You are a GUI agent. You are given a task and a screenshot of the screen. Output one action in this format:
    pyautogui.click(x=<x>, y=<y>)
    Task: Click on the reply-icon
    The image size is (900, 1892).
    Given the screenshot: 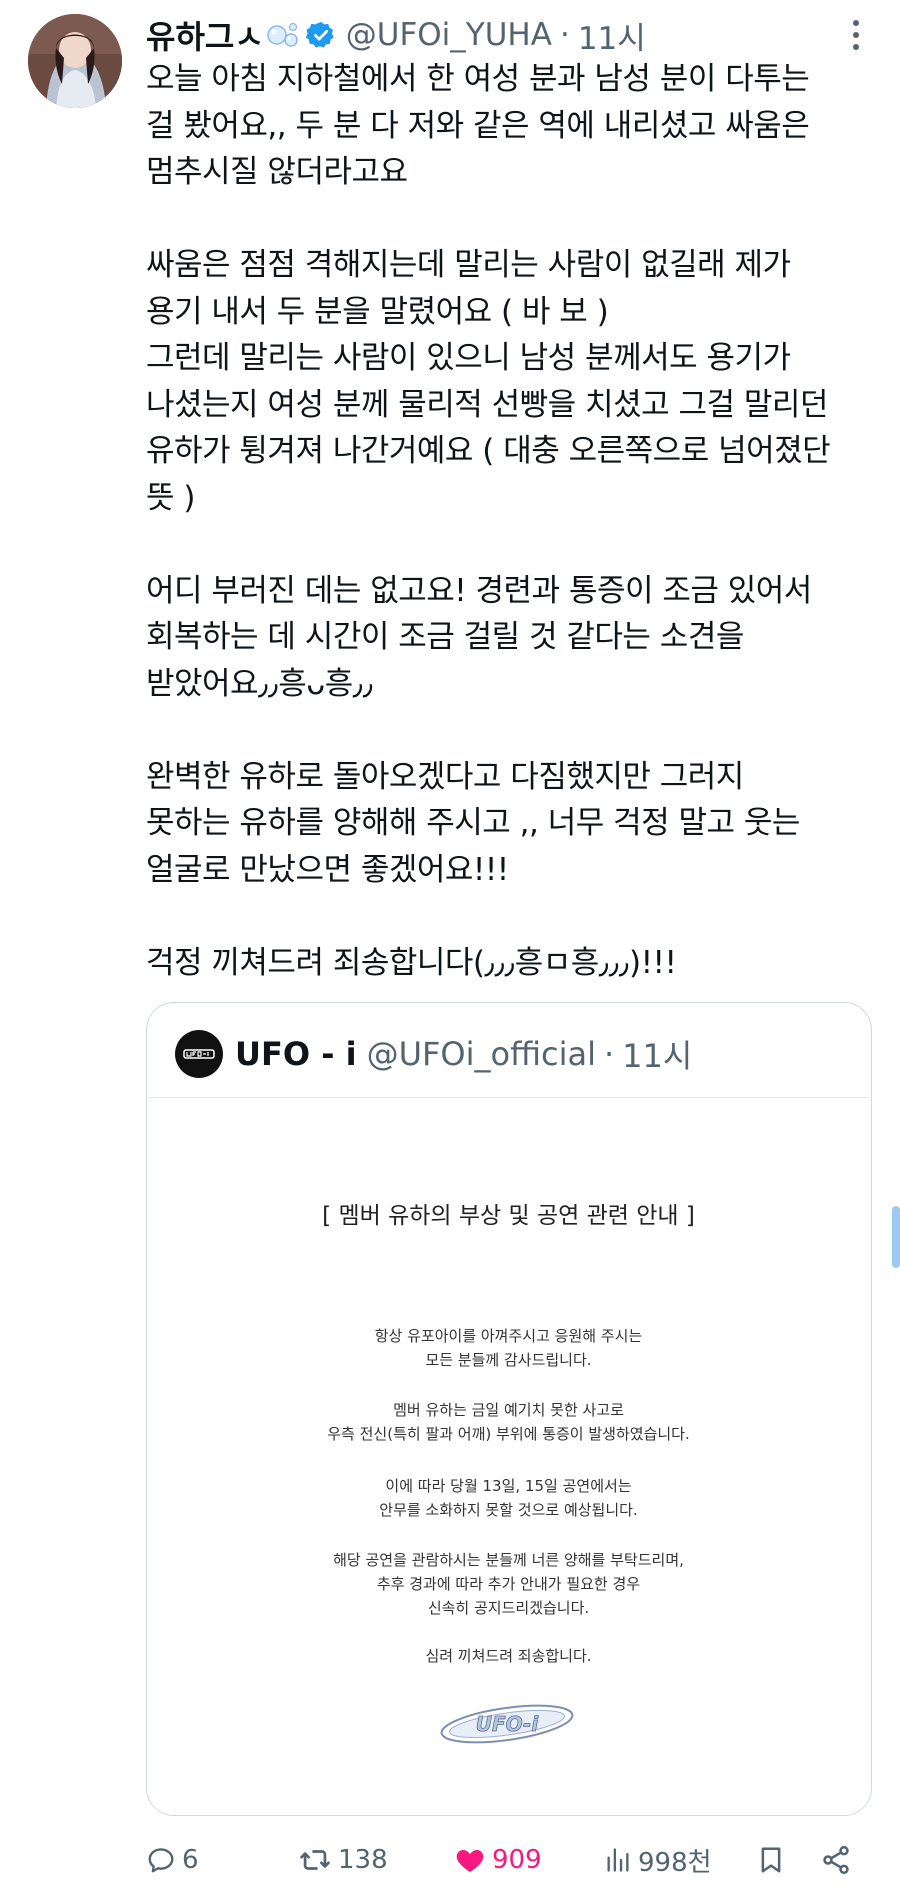 What is the action you would take?
    pyautogui.click(x=161, y=1860)
    